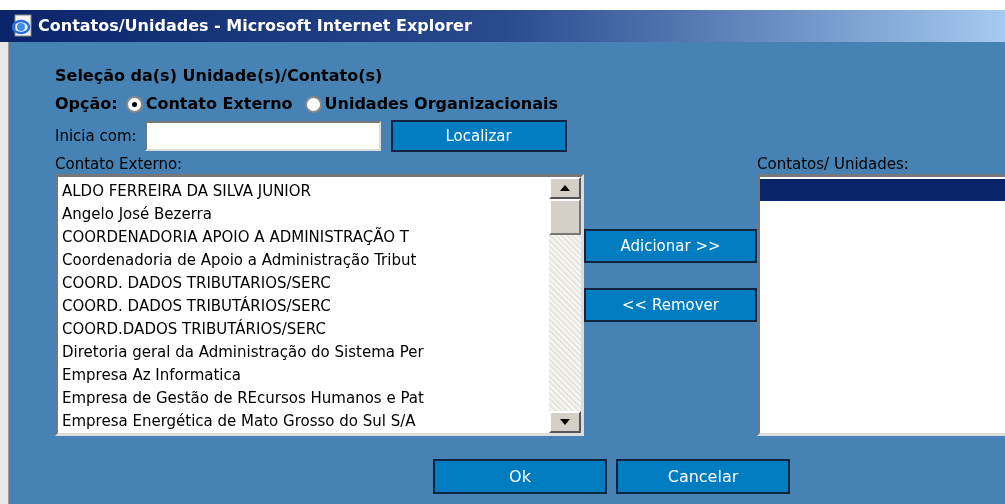  I want to click on list-item: ALDO FERREIRA DA SILVA JUNIOR, so click(305, 191).